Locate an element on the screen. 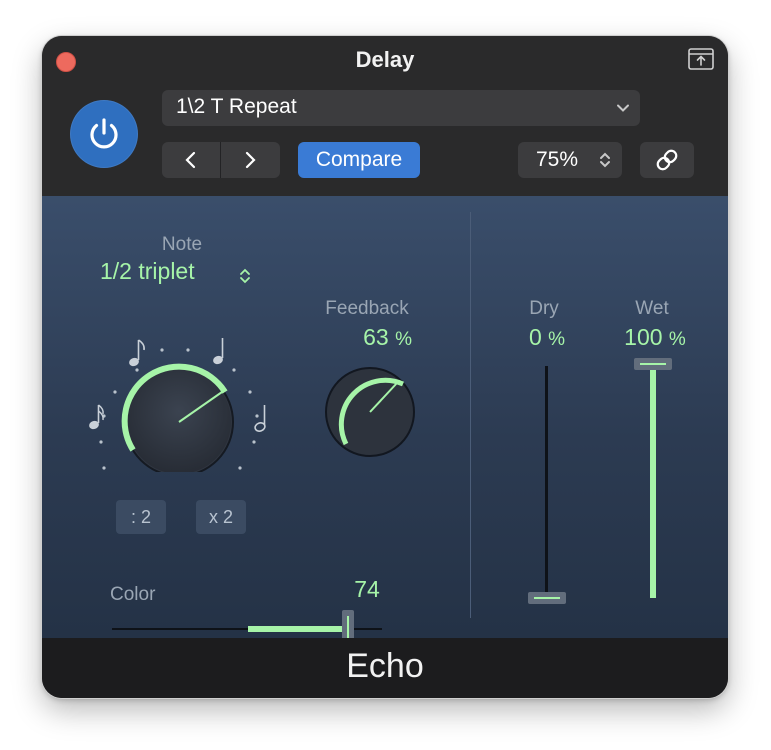 The width and height of the screenshot is (771, 750). preset-dropdown: 1\2 T Repeat is located at coordinates (401, 108).